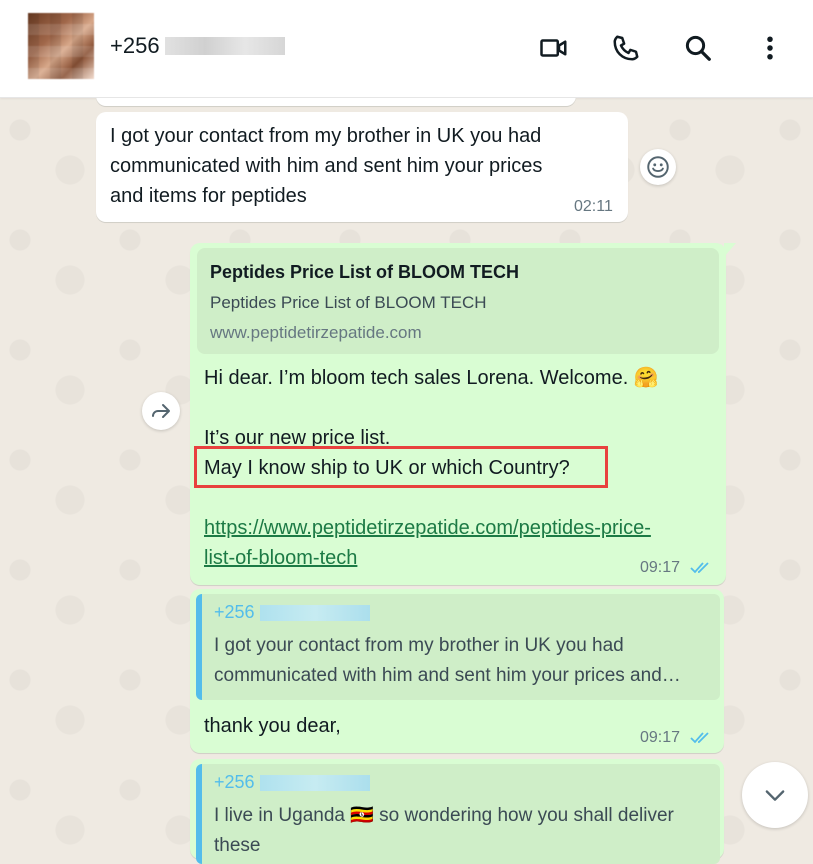 The image size is (813, 864). I want to click on contact-name: +256, so click(135, 46).